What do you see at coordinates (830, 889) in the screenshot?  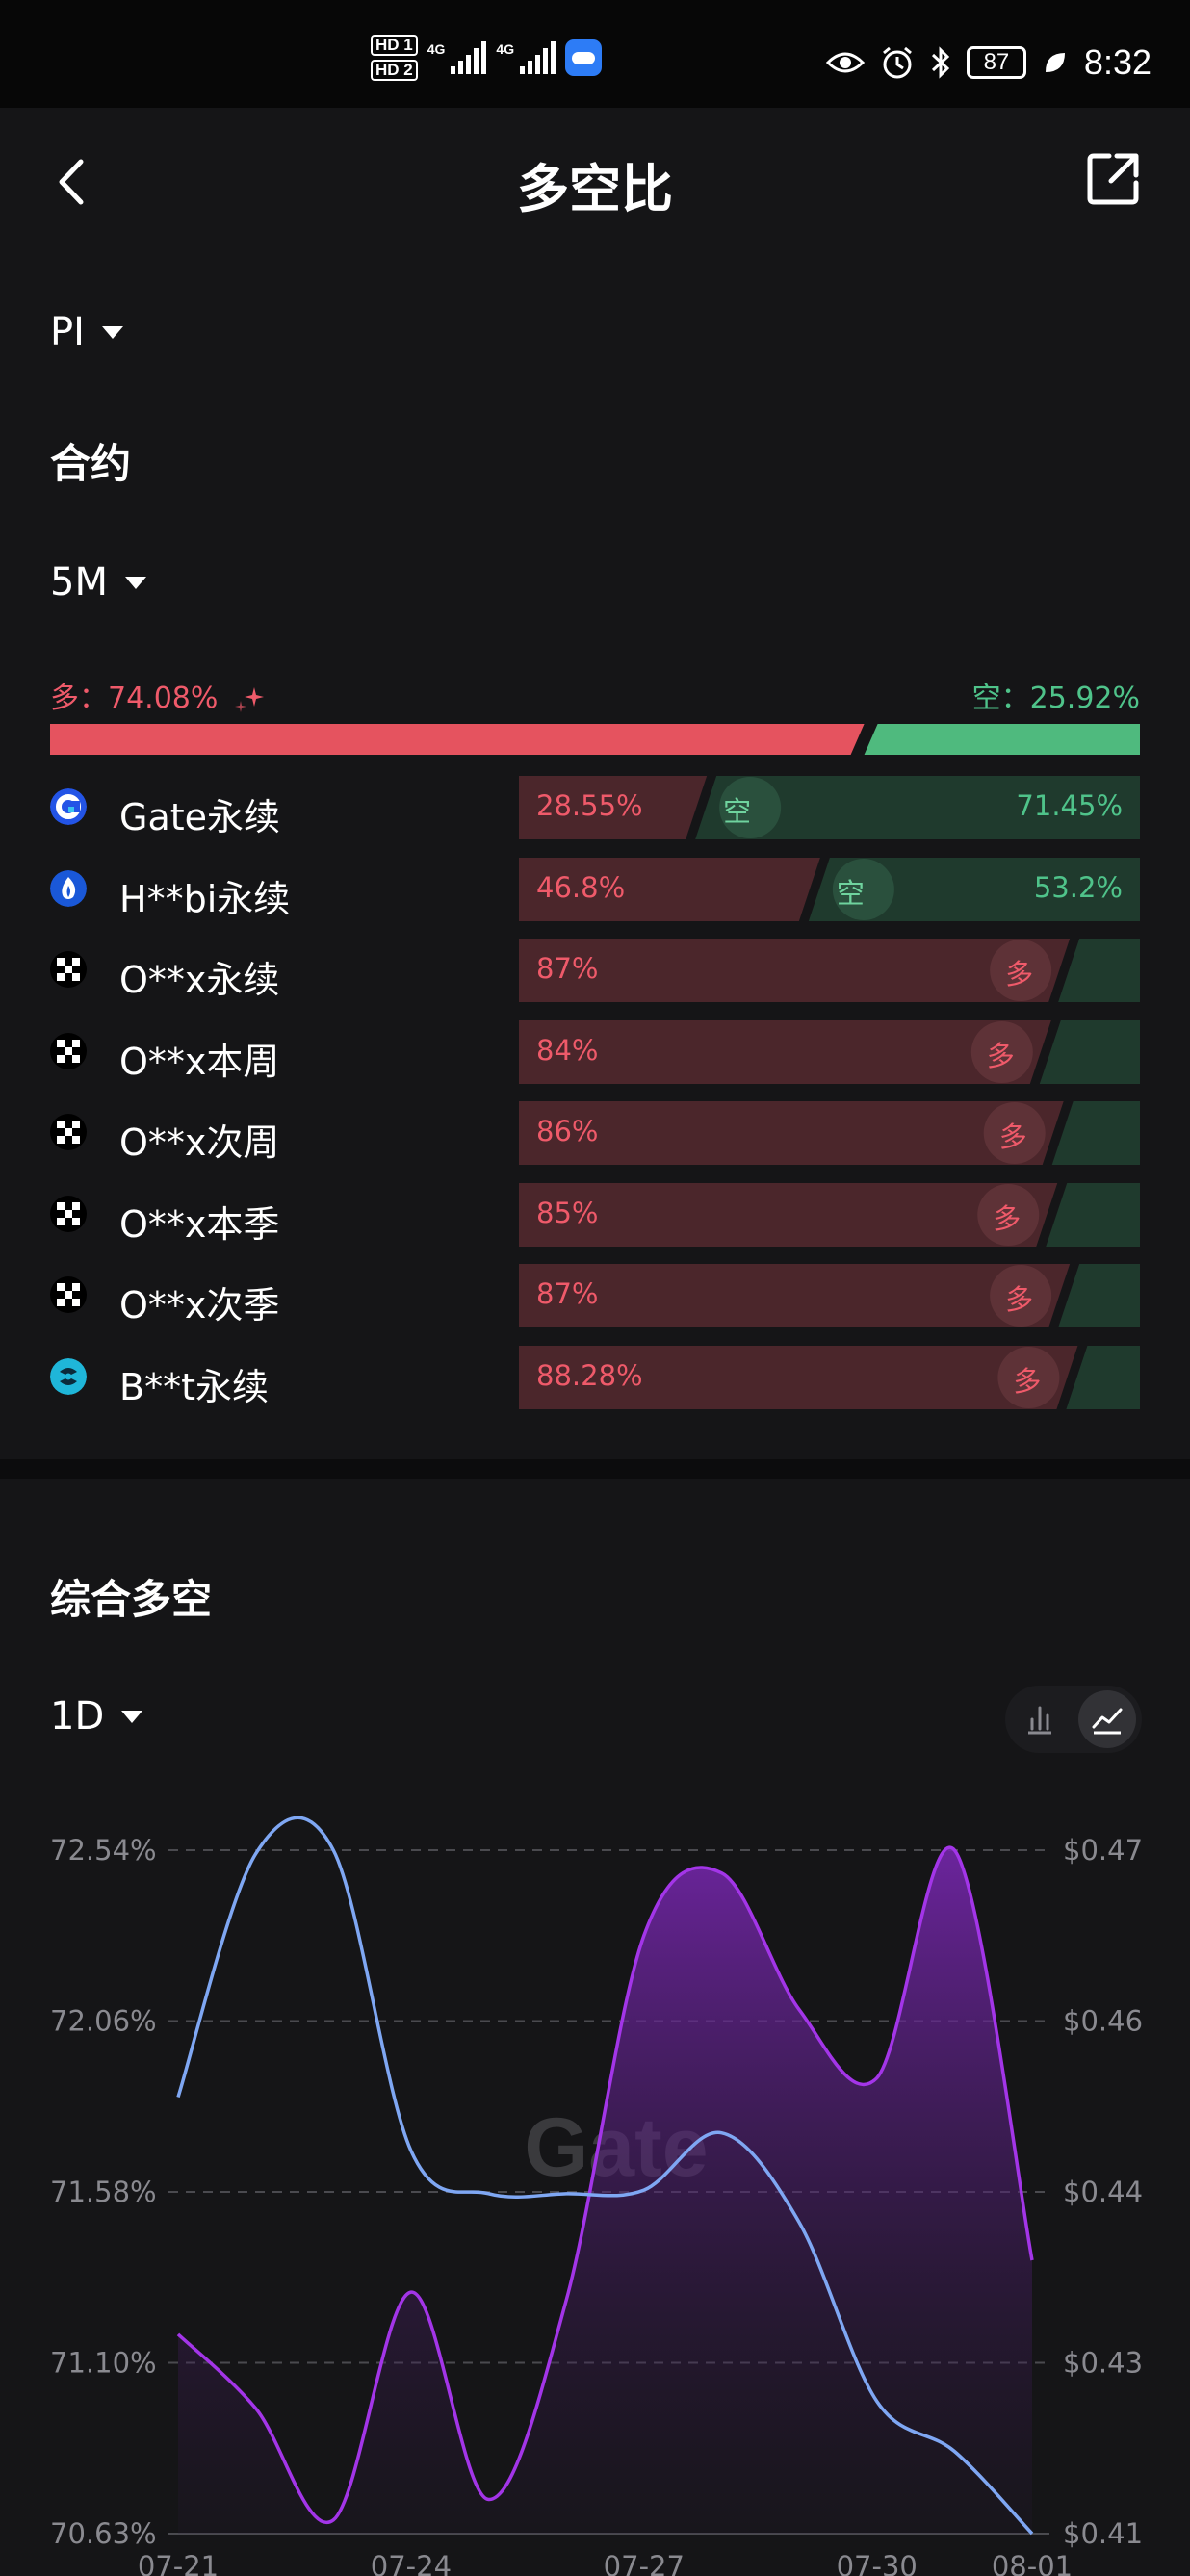 I see `exchange-ratio-bar: 46.8% 53.2% 空` at bounding box center [830, 889].